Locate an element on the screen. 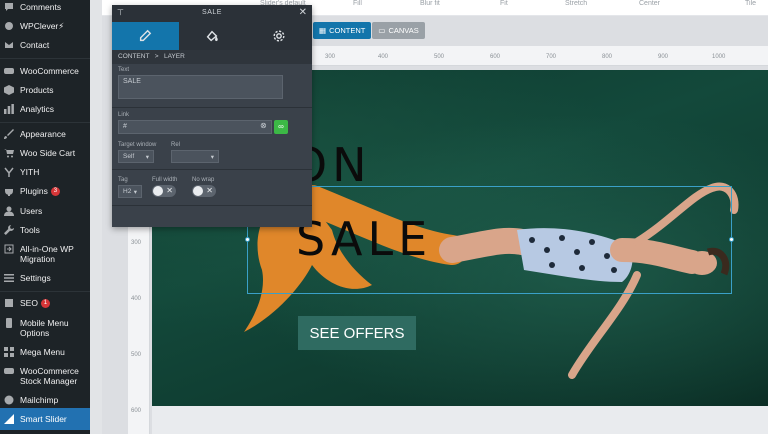  rel-select: ▾ is located at coordinates (195, 156).